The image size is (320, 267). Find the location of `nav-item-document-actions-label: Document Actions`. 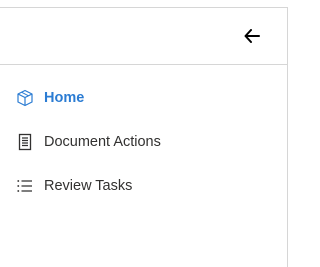

nav-item-document-actions-label: Document Actions is located at coordinates (102, 142).